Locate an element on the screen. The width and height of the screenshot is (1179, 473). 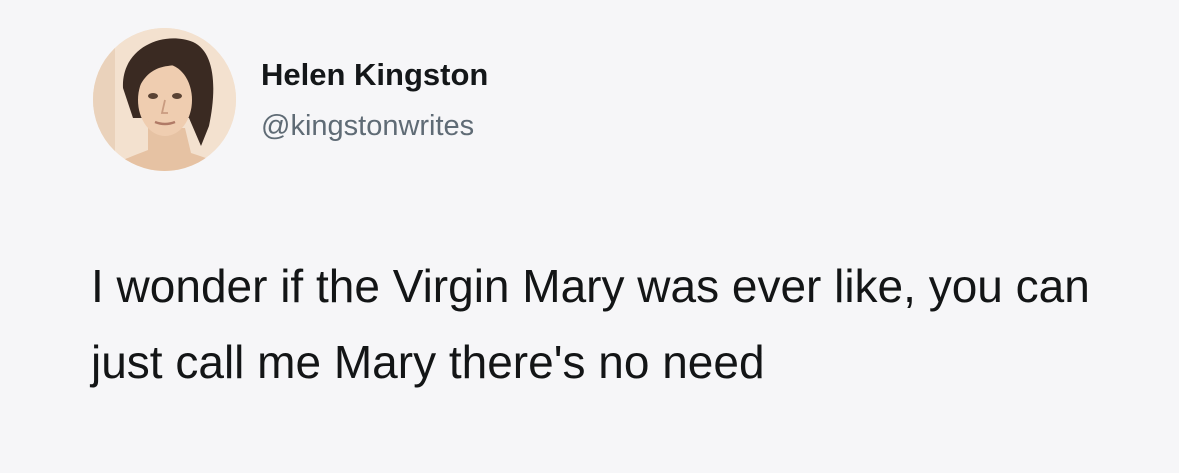
author-display-name: Helen Kingston is located at coordinates (374, 75).